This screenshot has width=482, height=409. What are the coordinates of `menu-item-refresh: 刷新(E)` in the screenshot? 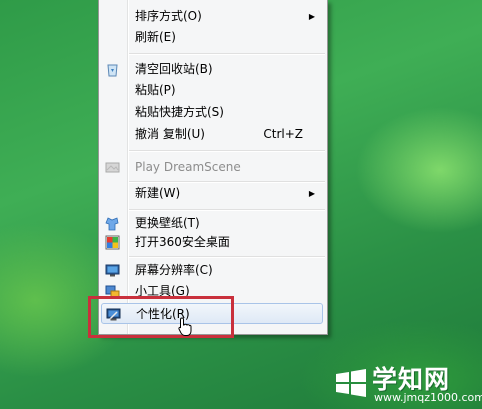 It's located at (212, 37).